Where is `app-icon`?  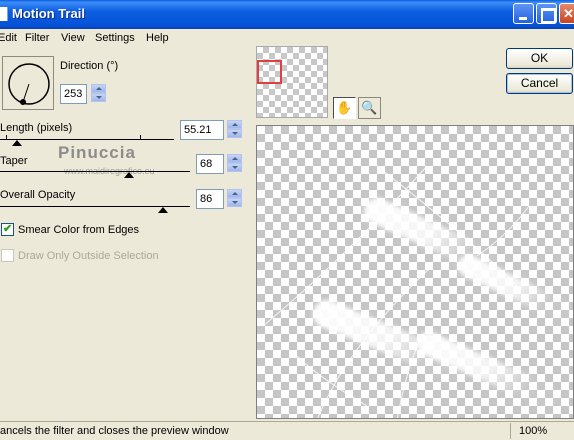 app-icon is located at coordinates (4, 14).